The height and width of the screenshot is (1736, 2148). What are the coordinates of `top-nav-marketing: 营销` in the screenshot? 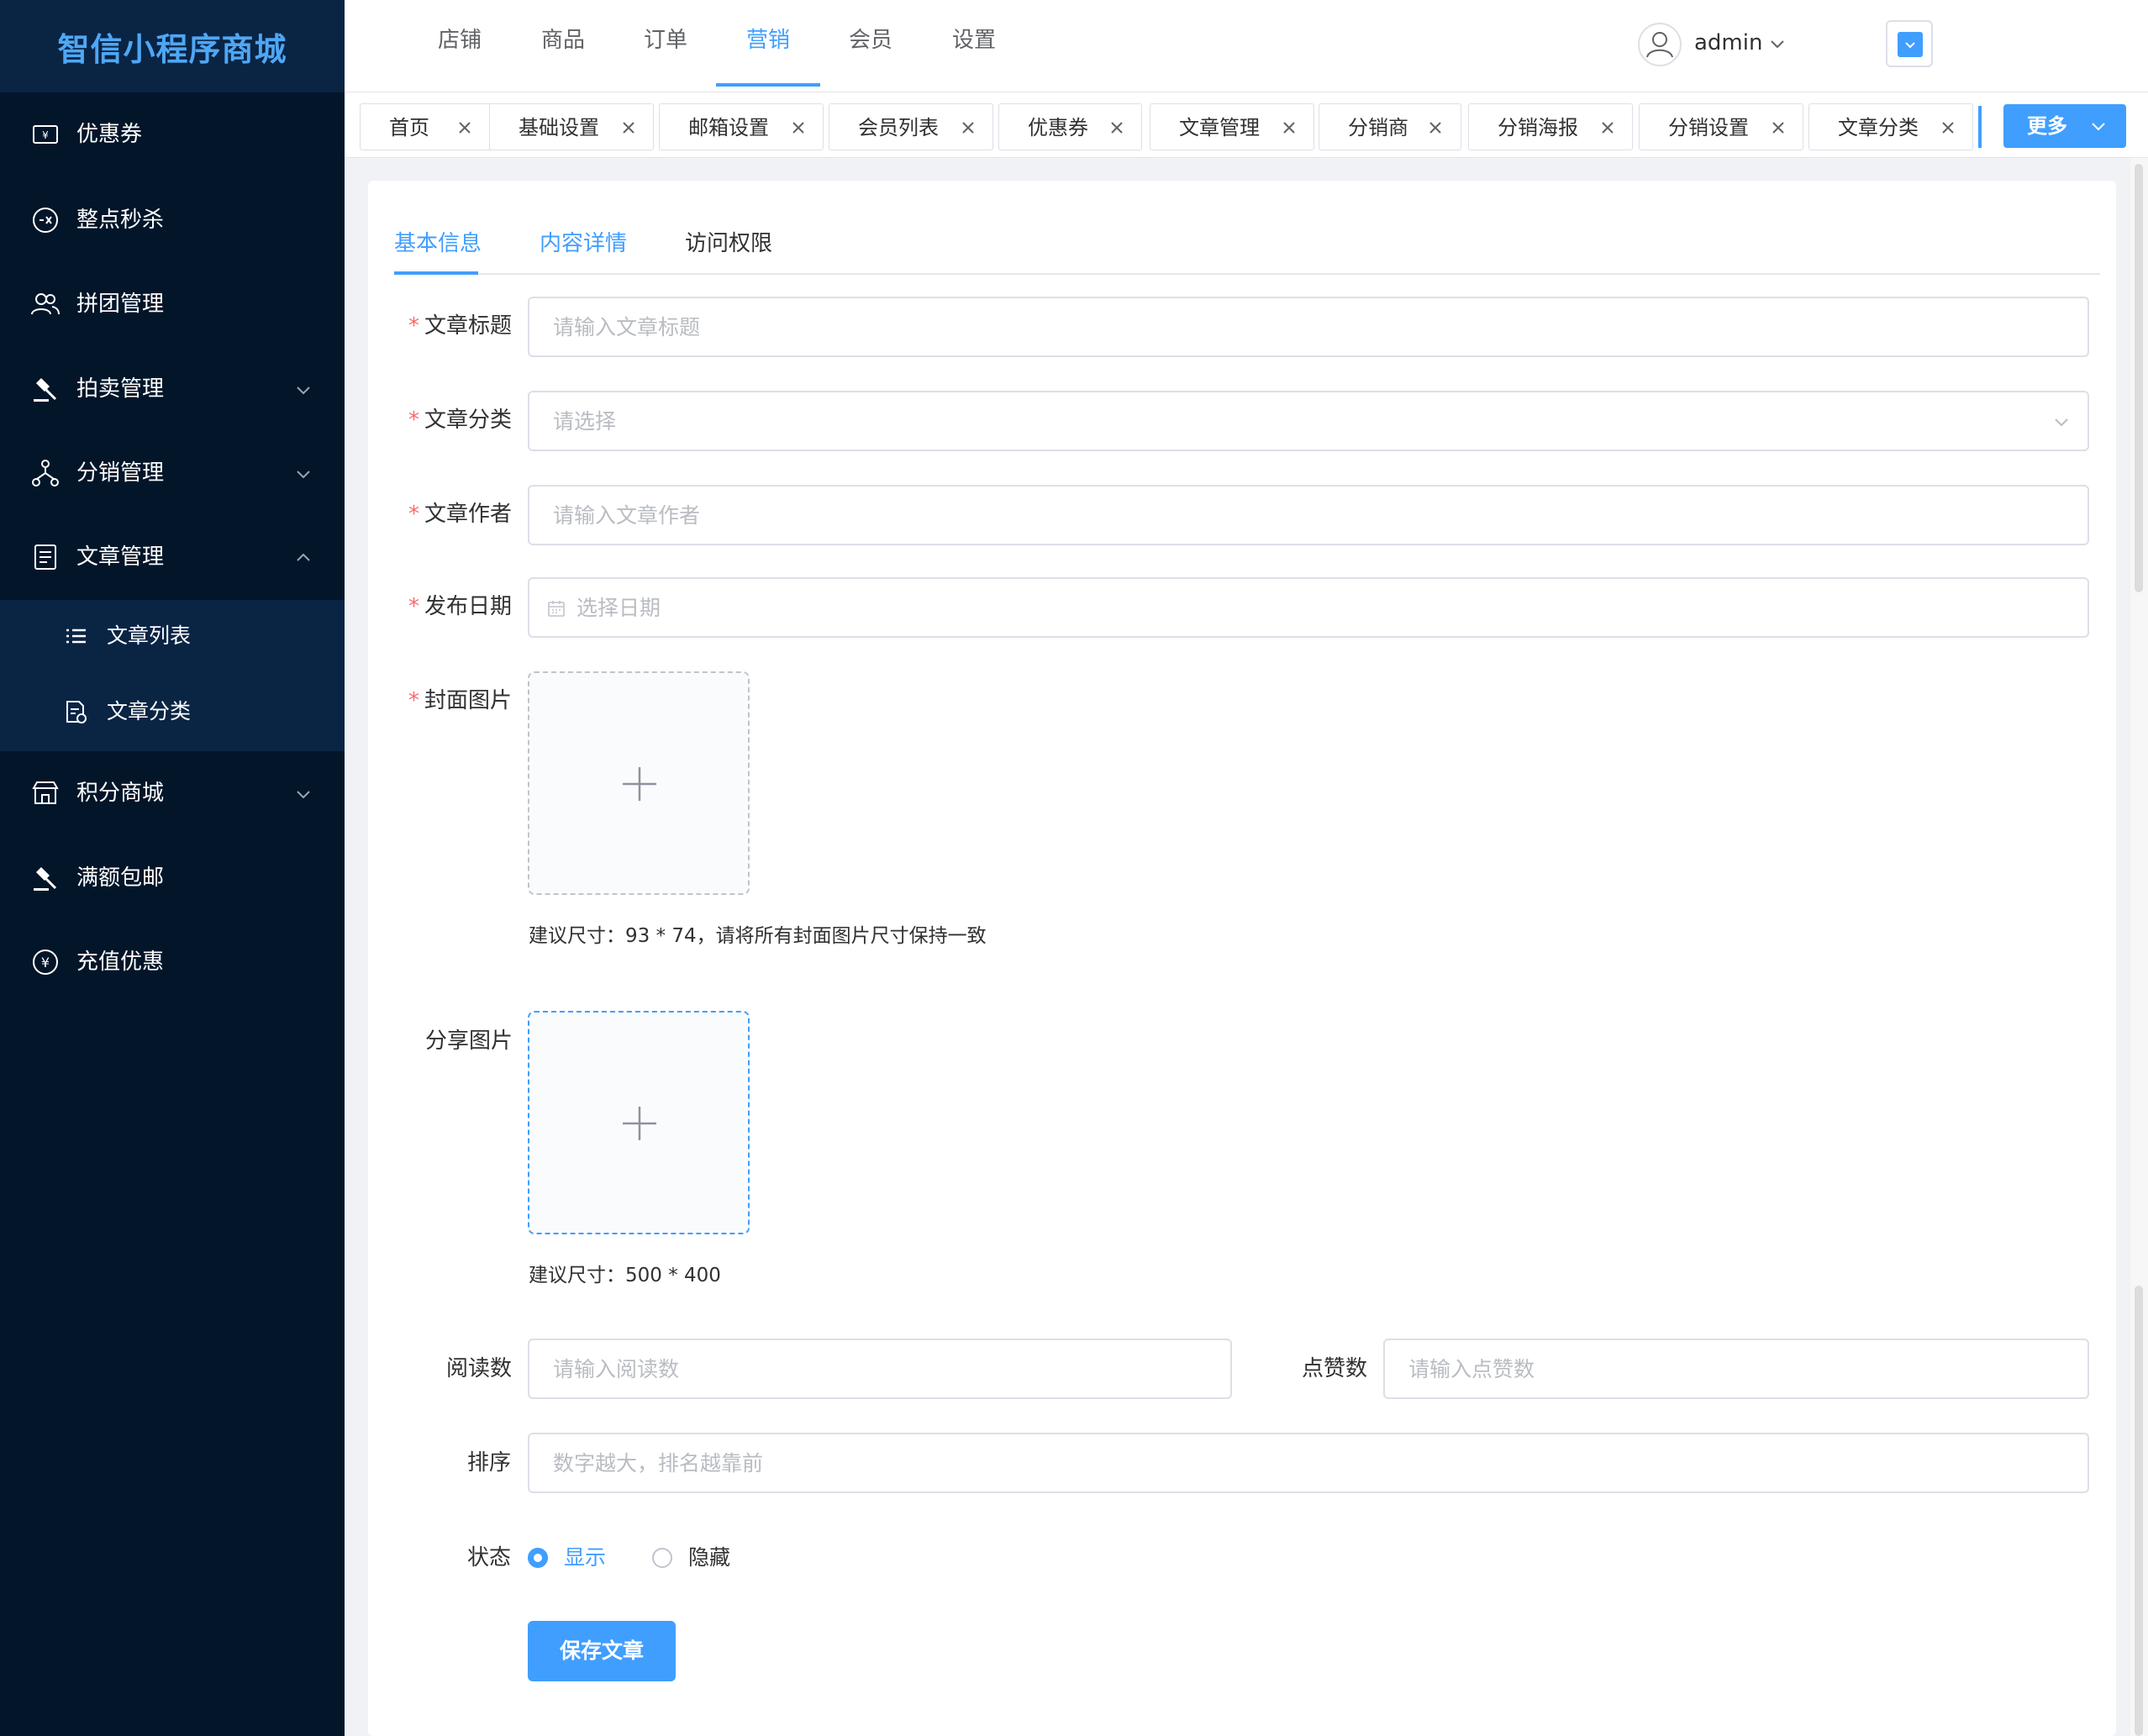 It's located at (768, 40).